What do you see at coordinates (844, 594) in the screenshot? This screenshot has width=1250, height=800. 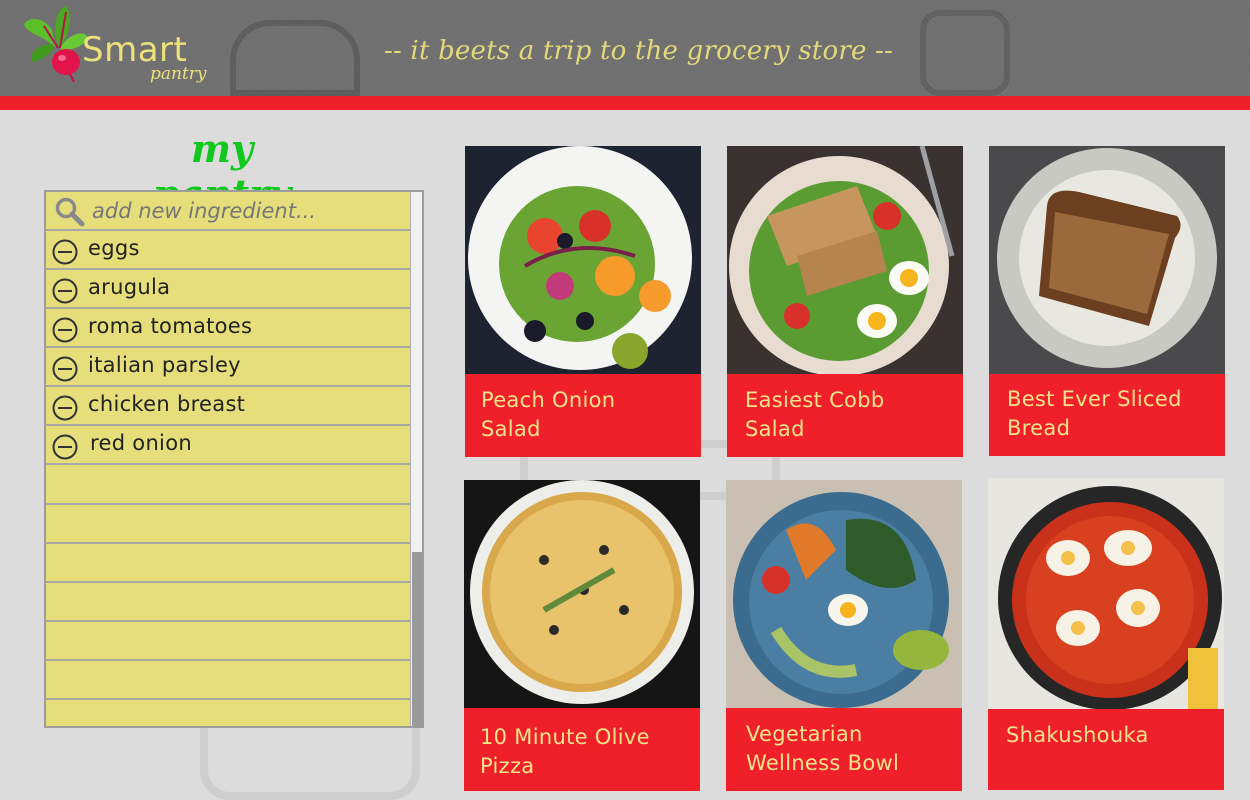 I see `veggie-bowl-photo` at bounding box center [844, 594].